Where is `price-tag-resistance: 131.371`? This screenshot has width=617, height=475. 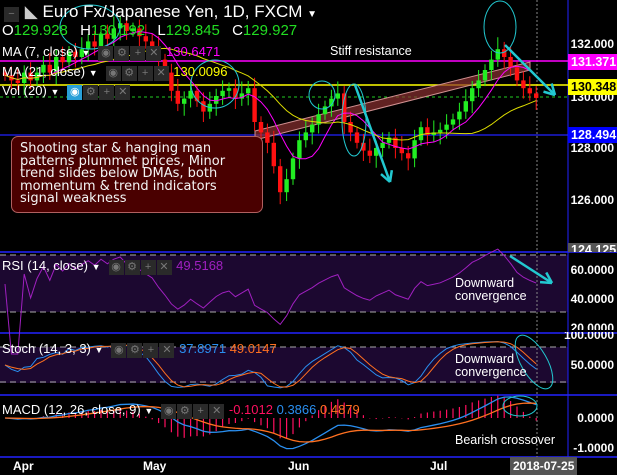 price-tag-resistance: 131.371 is located at coordinates (592, 62).